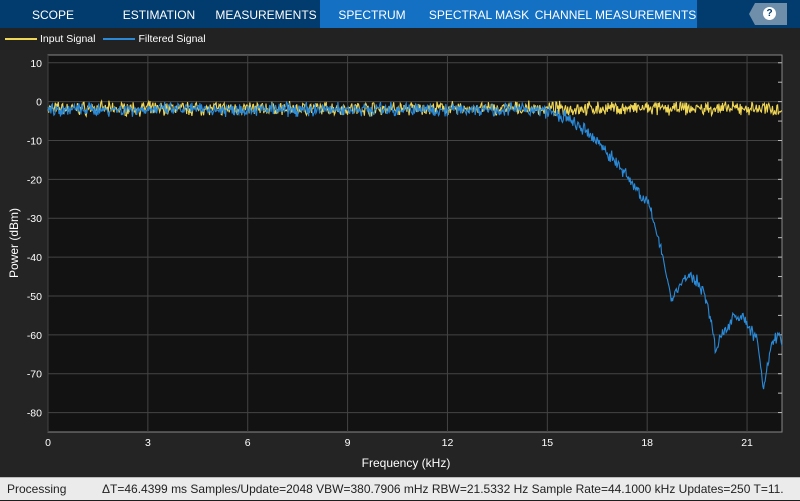 The height and width of the screenshot is (501, 800). What do you see at coordinates (68, 39) in the screenshot?
I see `legend-label: Input Signal` at bounding box center [68, 39].